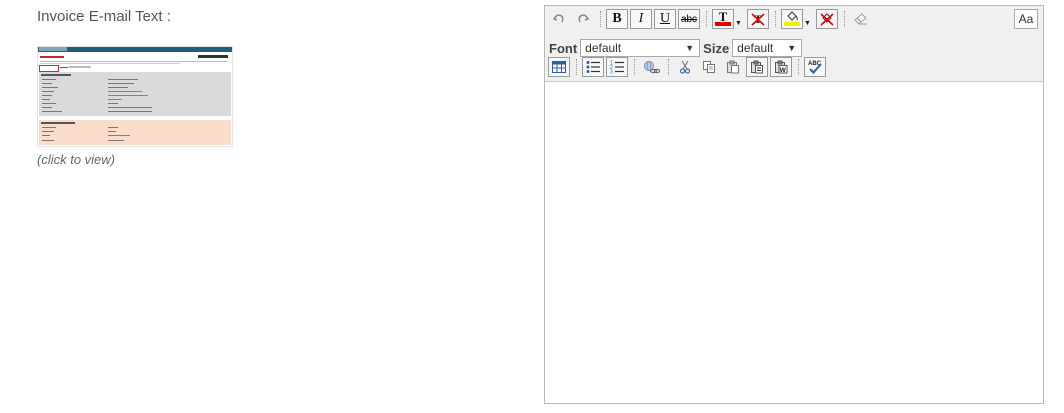 The height and width of the screenshot is (413, 1064). I want to click on eraser-button, so click(861, 19).